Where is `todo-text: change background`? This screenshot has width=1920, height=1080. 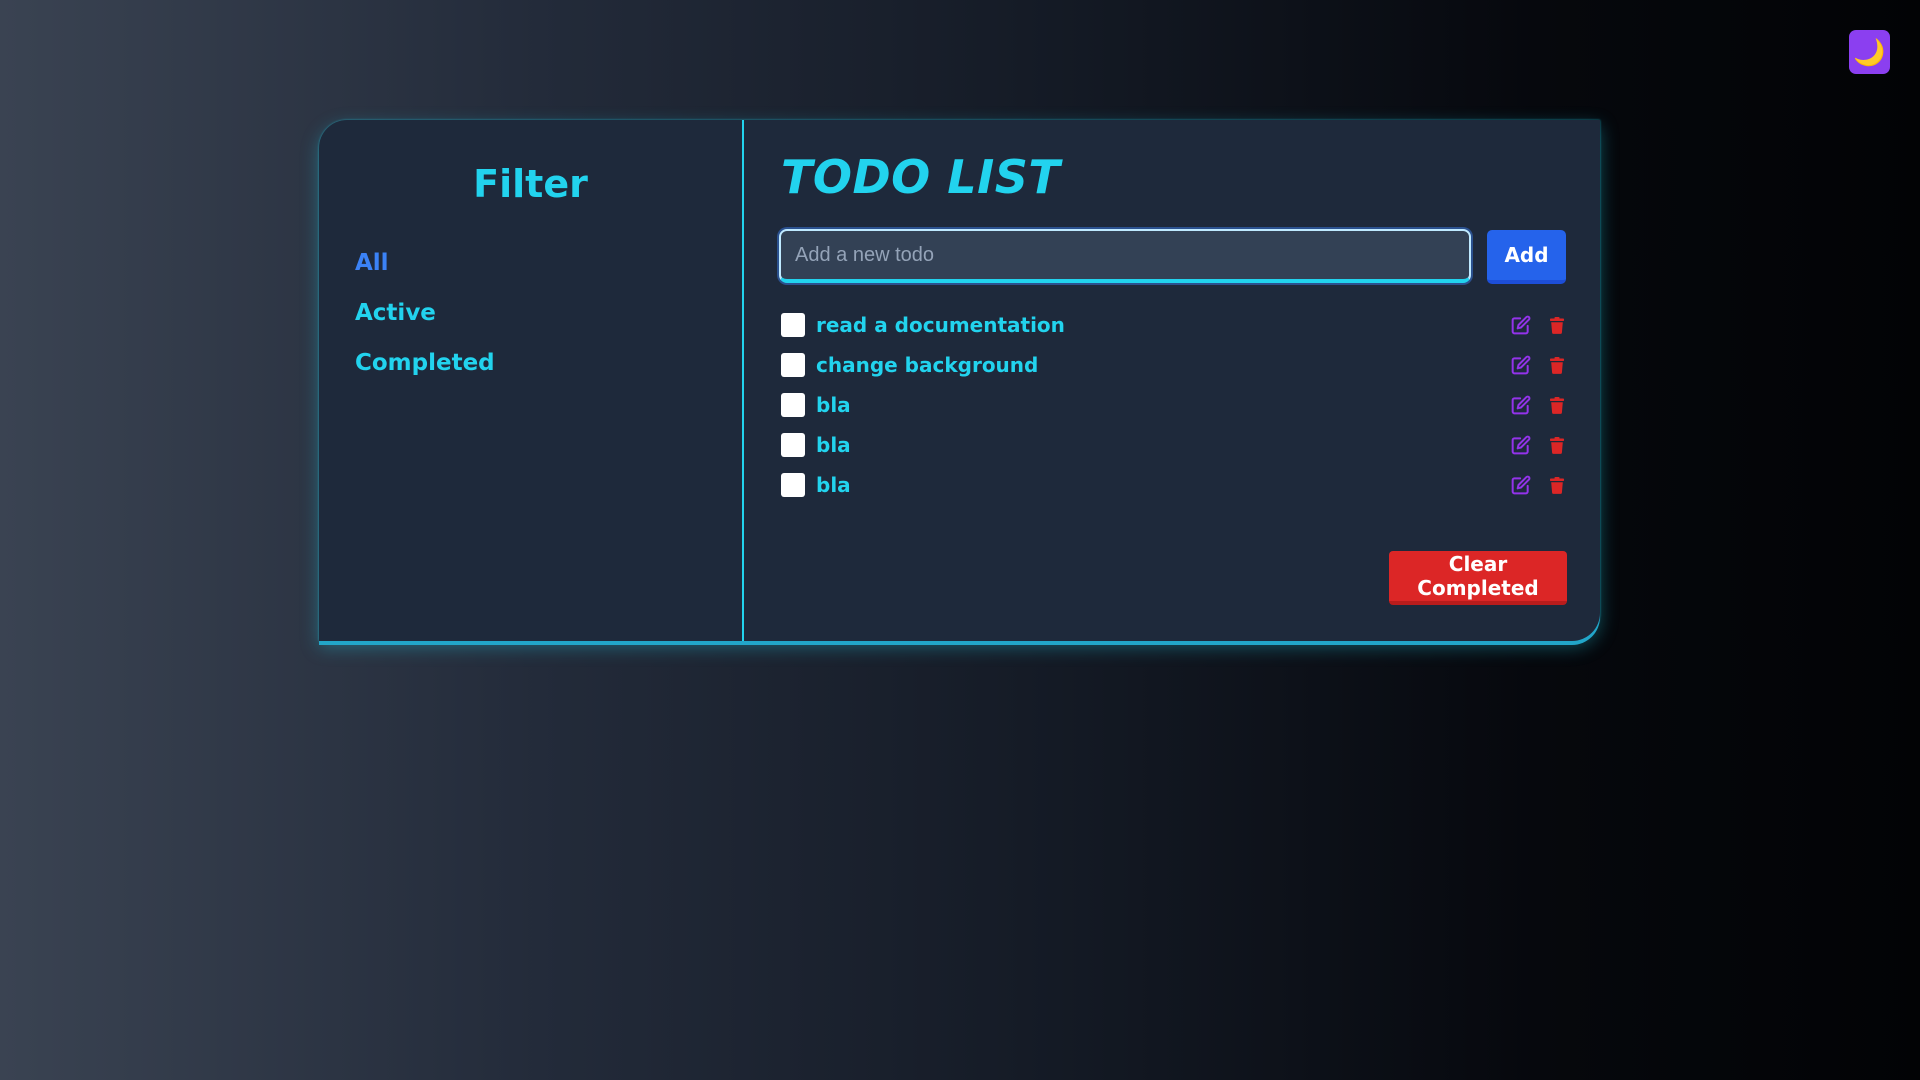
todo-text: change background is located at coordinates (927, 365).